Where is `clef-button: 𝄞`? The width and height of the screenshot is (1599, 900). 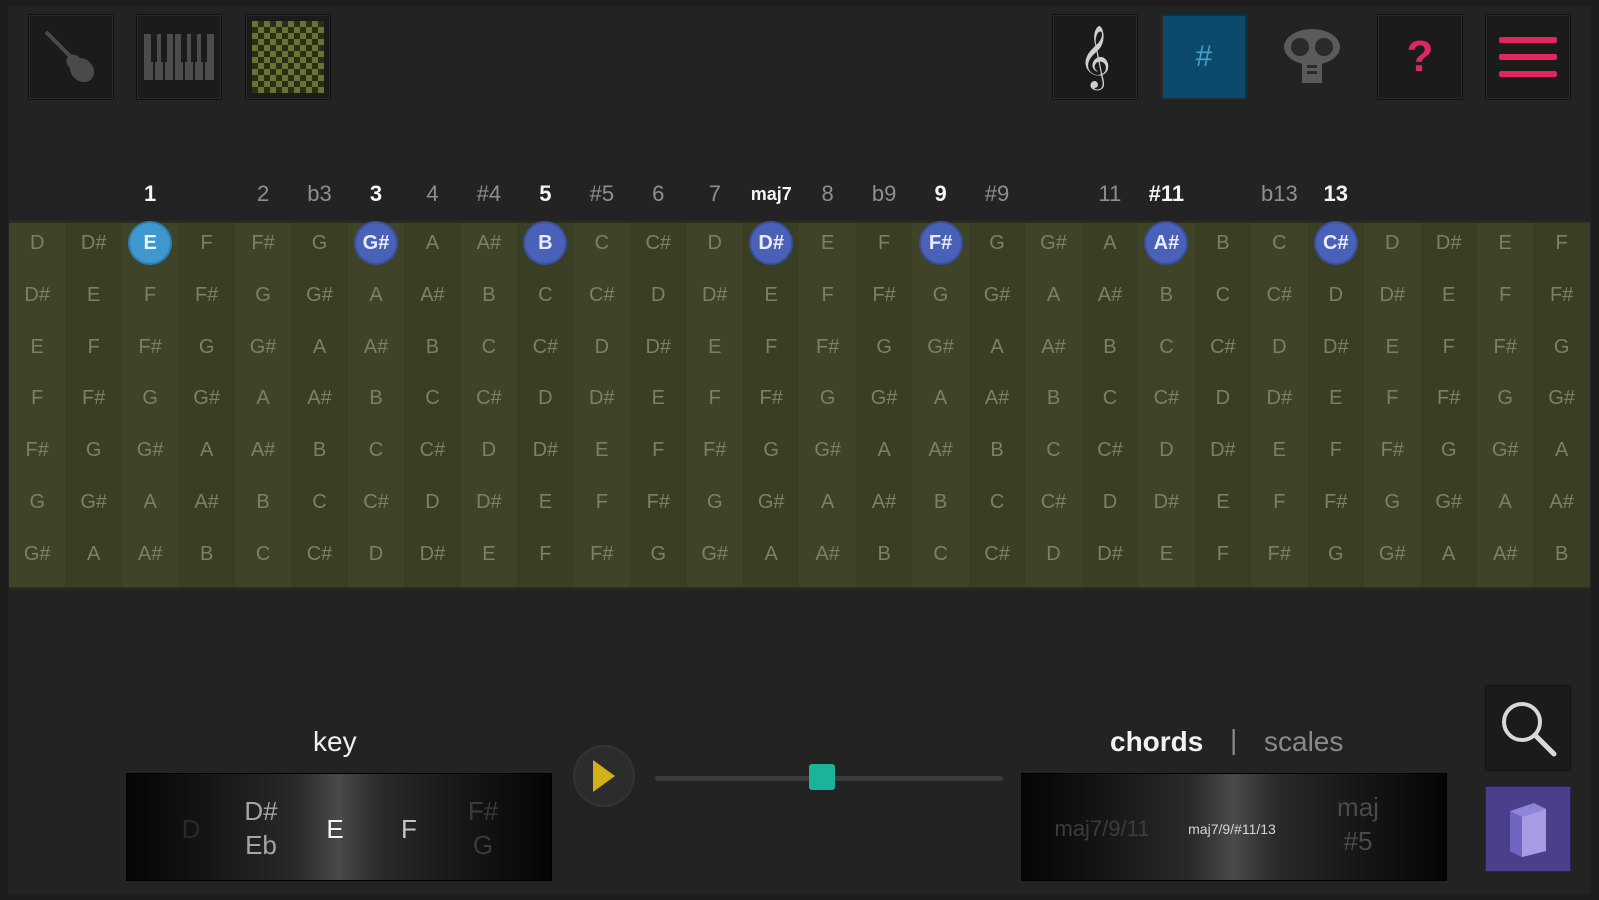 clef-button: 𝄞 is located at coordinates (1095, 57).